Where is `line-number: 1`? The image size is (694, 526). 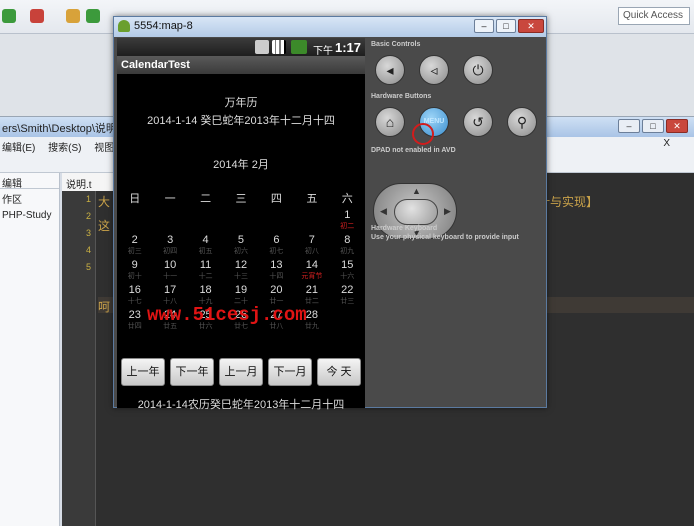 line-number: 1 is located at coordinates (88, 199).